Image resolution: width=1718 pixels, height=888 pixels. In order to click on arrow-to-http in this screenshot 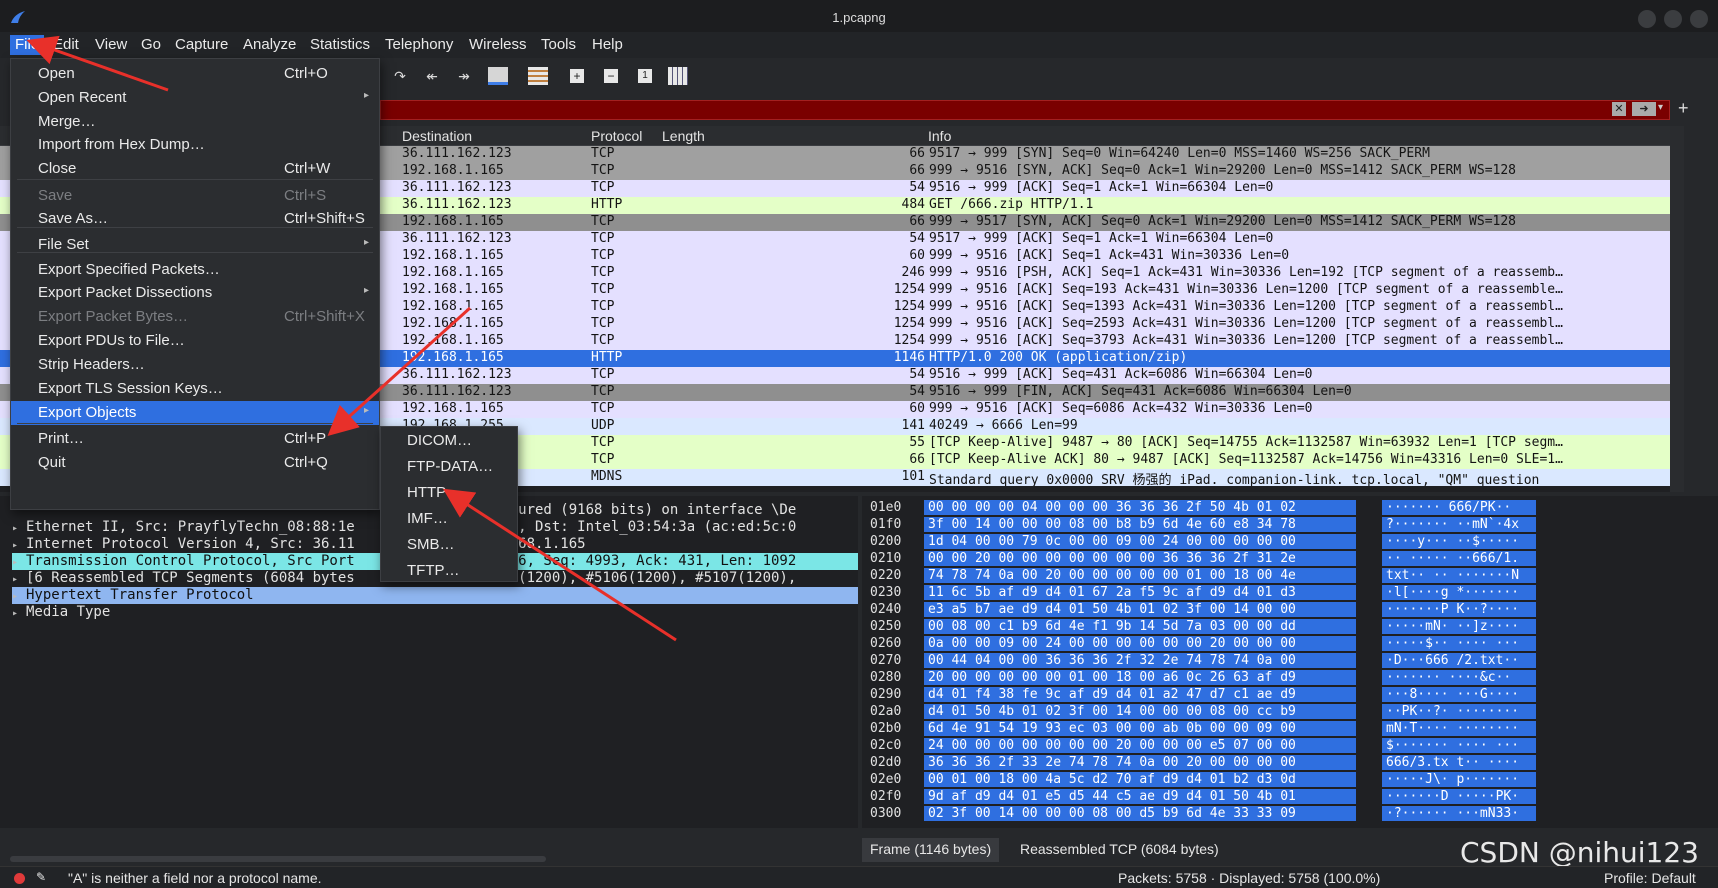, I will do `click(559, 565)`.